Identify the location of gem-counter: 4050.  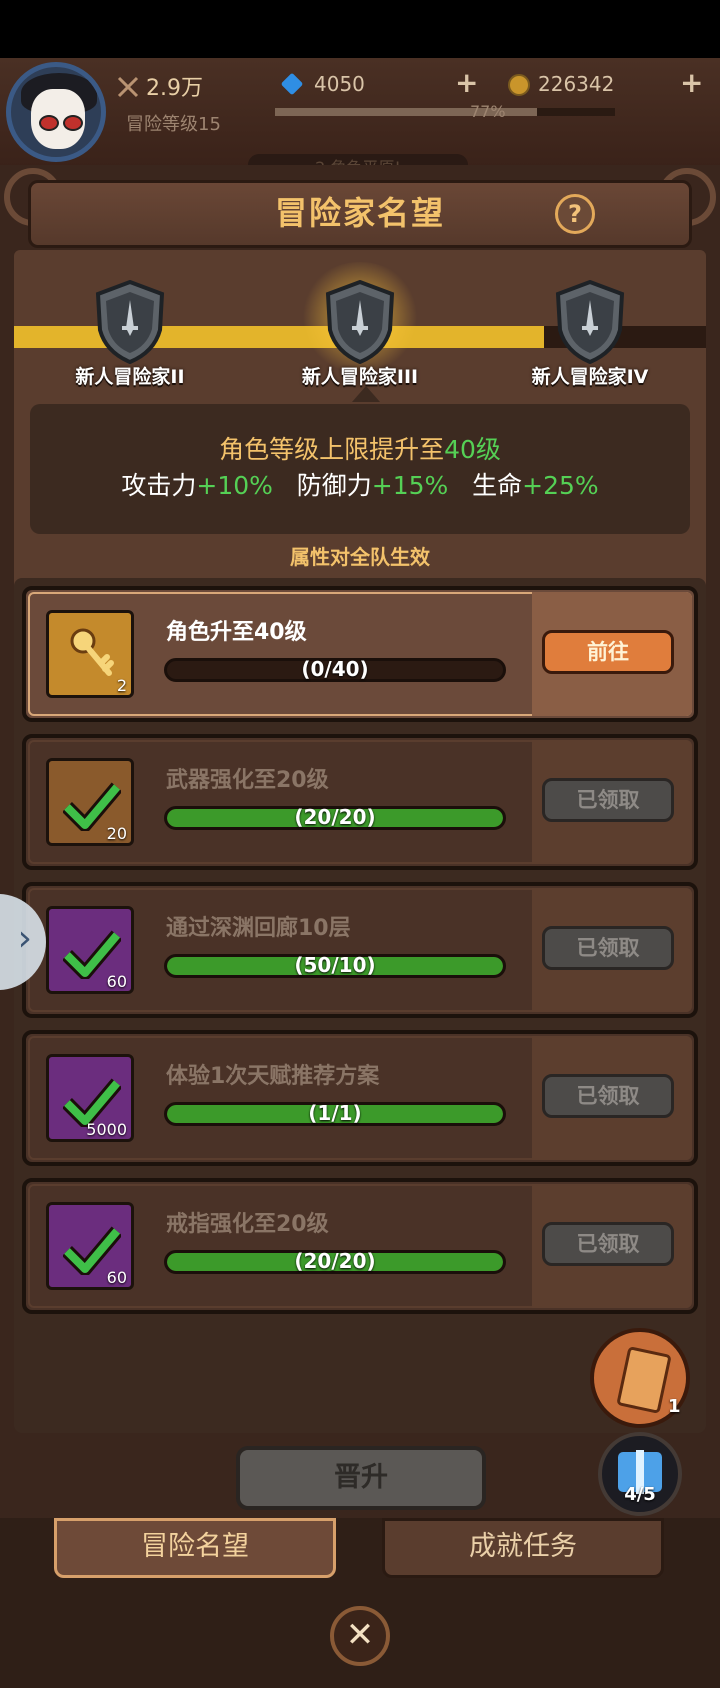
(322, 84).